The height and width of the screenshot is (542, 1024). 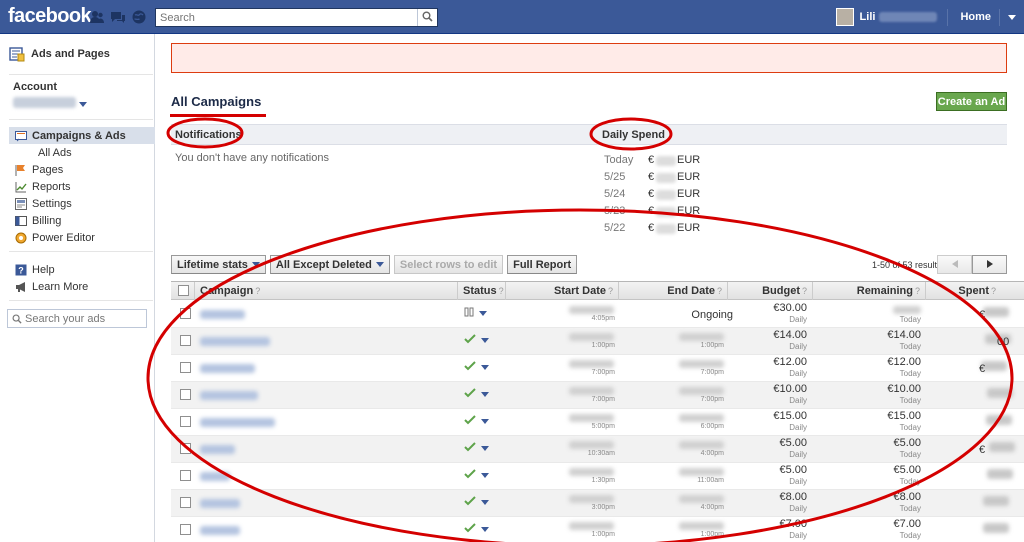 What do you see at coordinates (183, 290) in the screenshot?
I see `select-all-checkbox` at bounding box center [183, 290].